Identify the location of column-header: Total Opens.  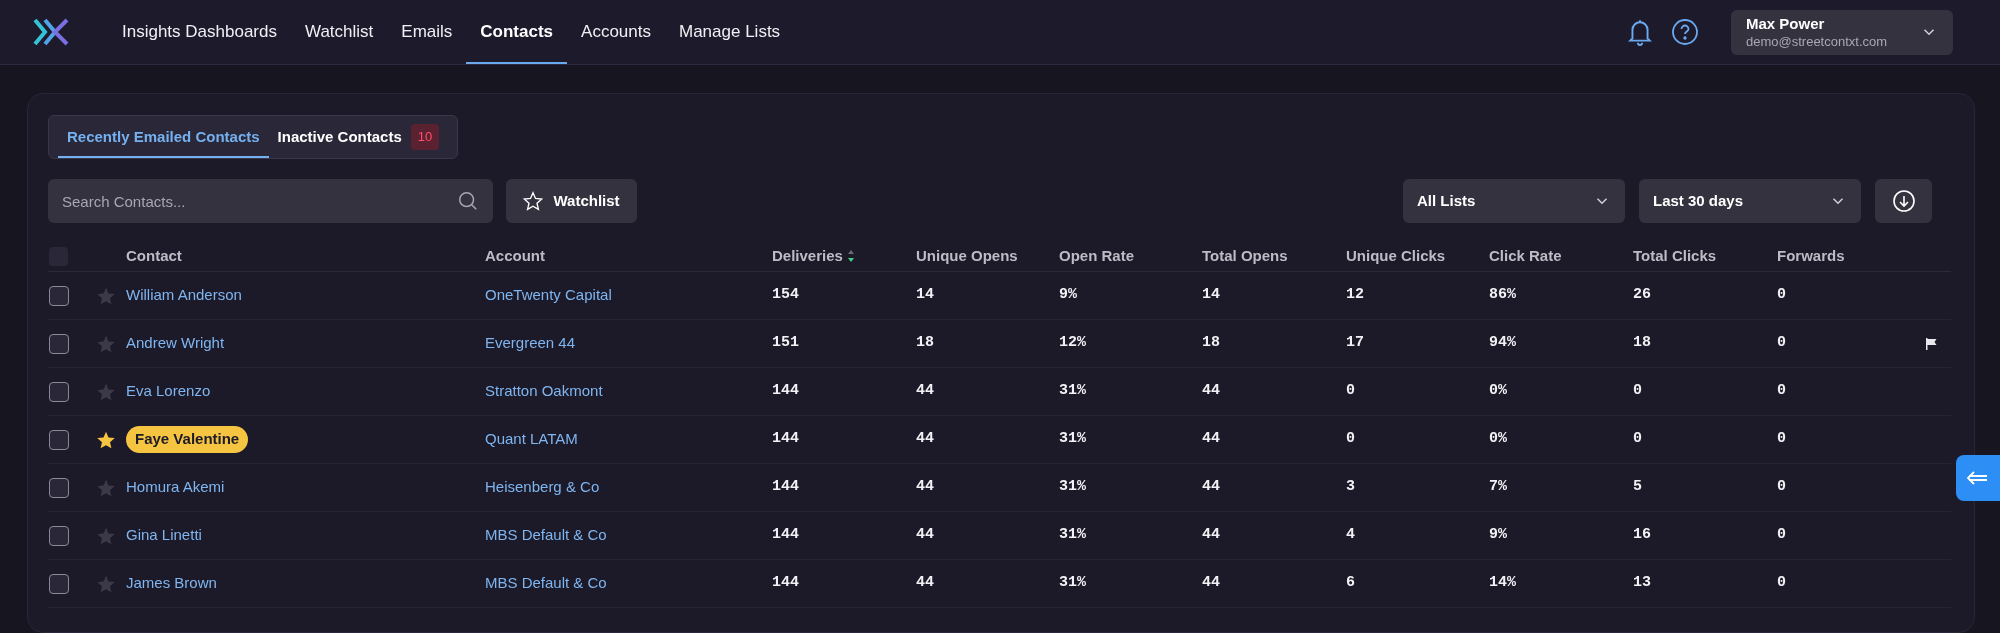
(1245, 256).